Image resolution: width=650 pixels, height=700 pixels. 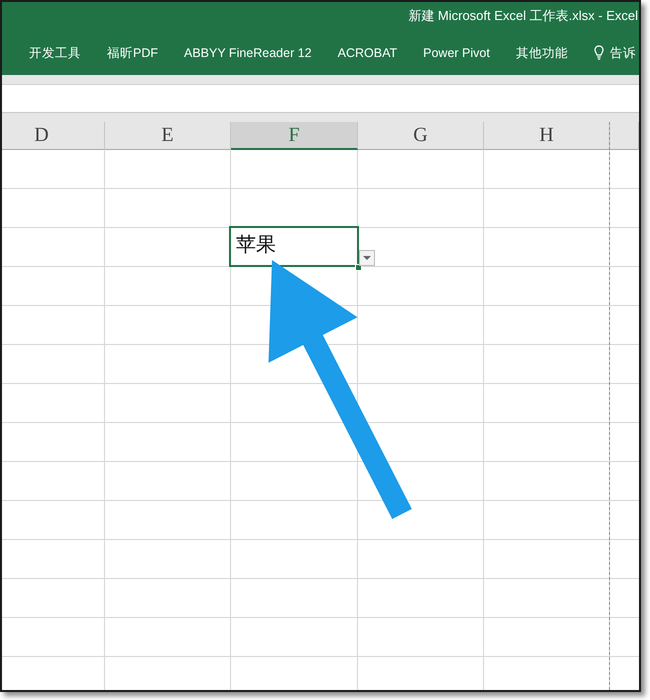 What do you see at coordinates (456, 53) in the screenshot?
I see `ribbon-tab: Power Pivot` at bounding box center [456, 53].